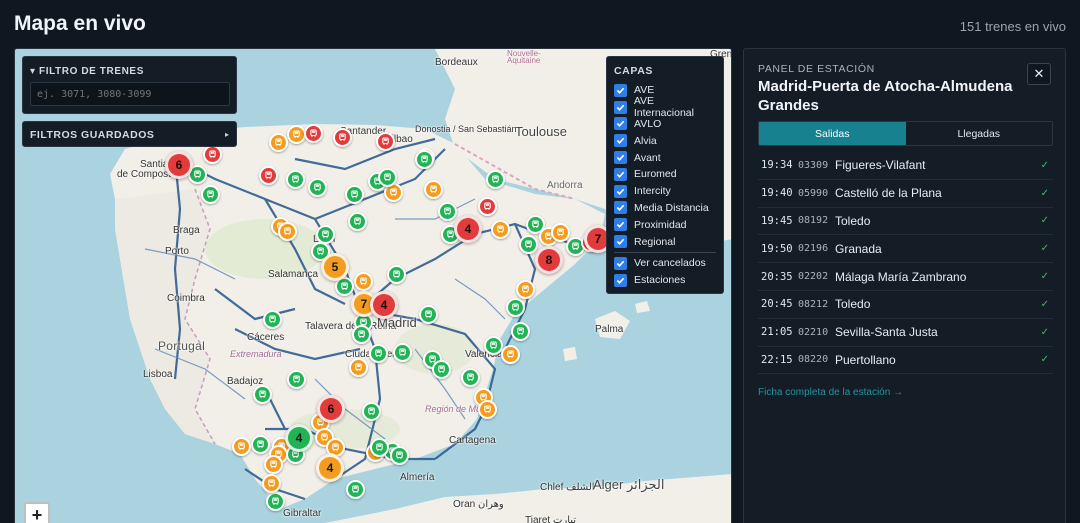 The width and height of the screenshot is (1080, 523). What do you see at coordinates (129, 67) in the screenshot?
I see `train-filter-title: ▾ FILTRO DE TRENES` at bounding box center [129, 67].